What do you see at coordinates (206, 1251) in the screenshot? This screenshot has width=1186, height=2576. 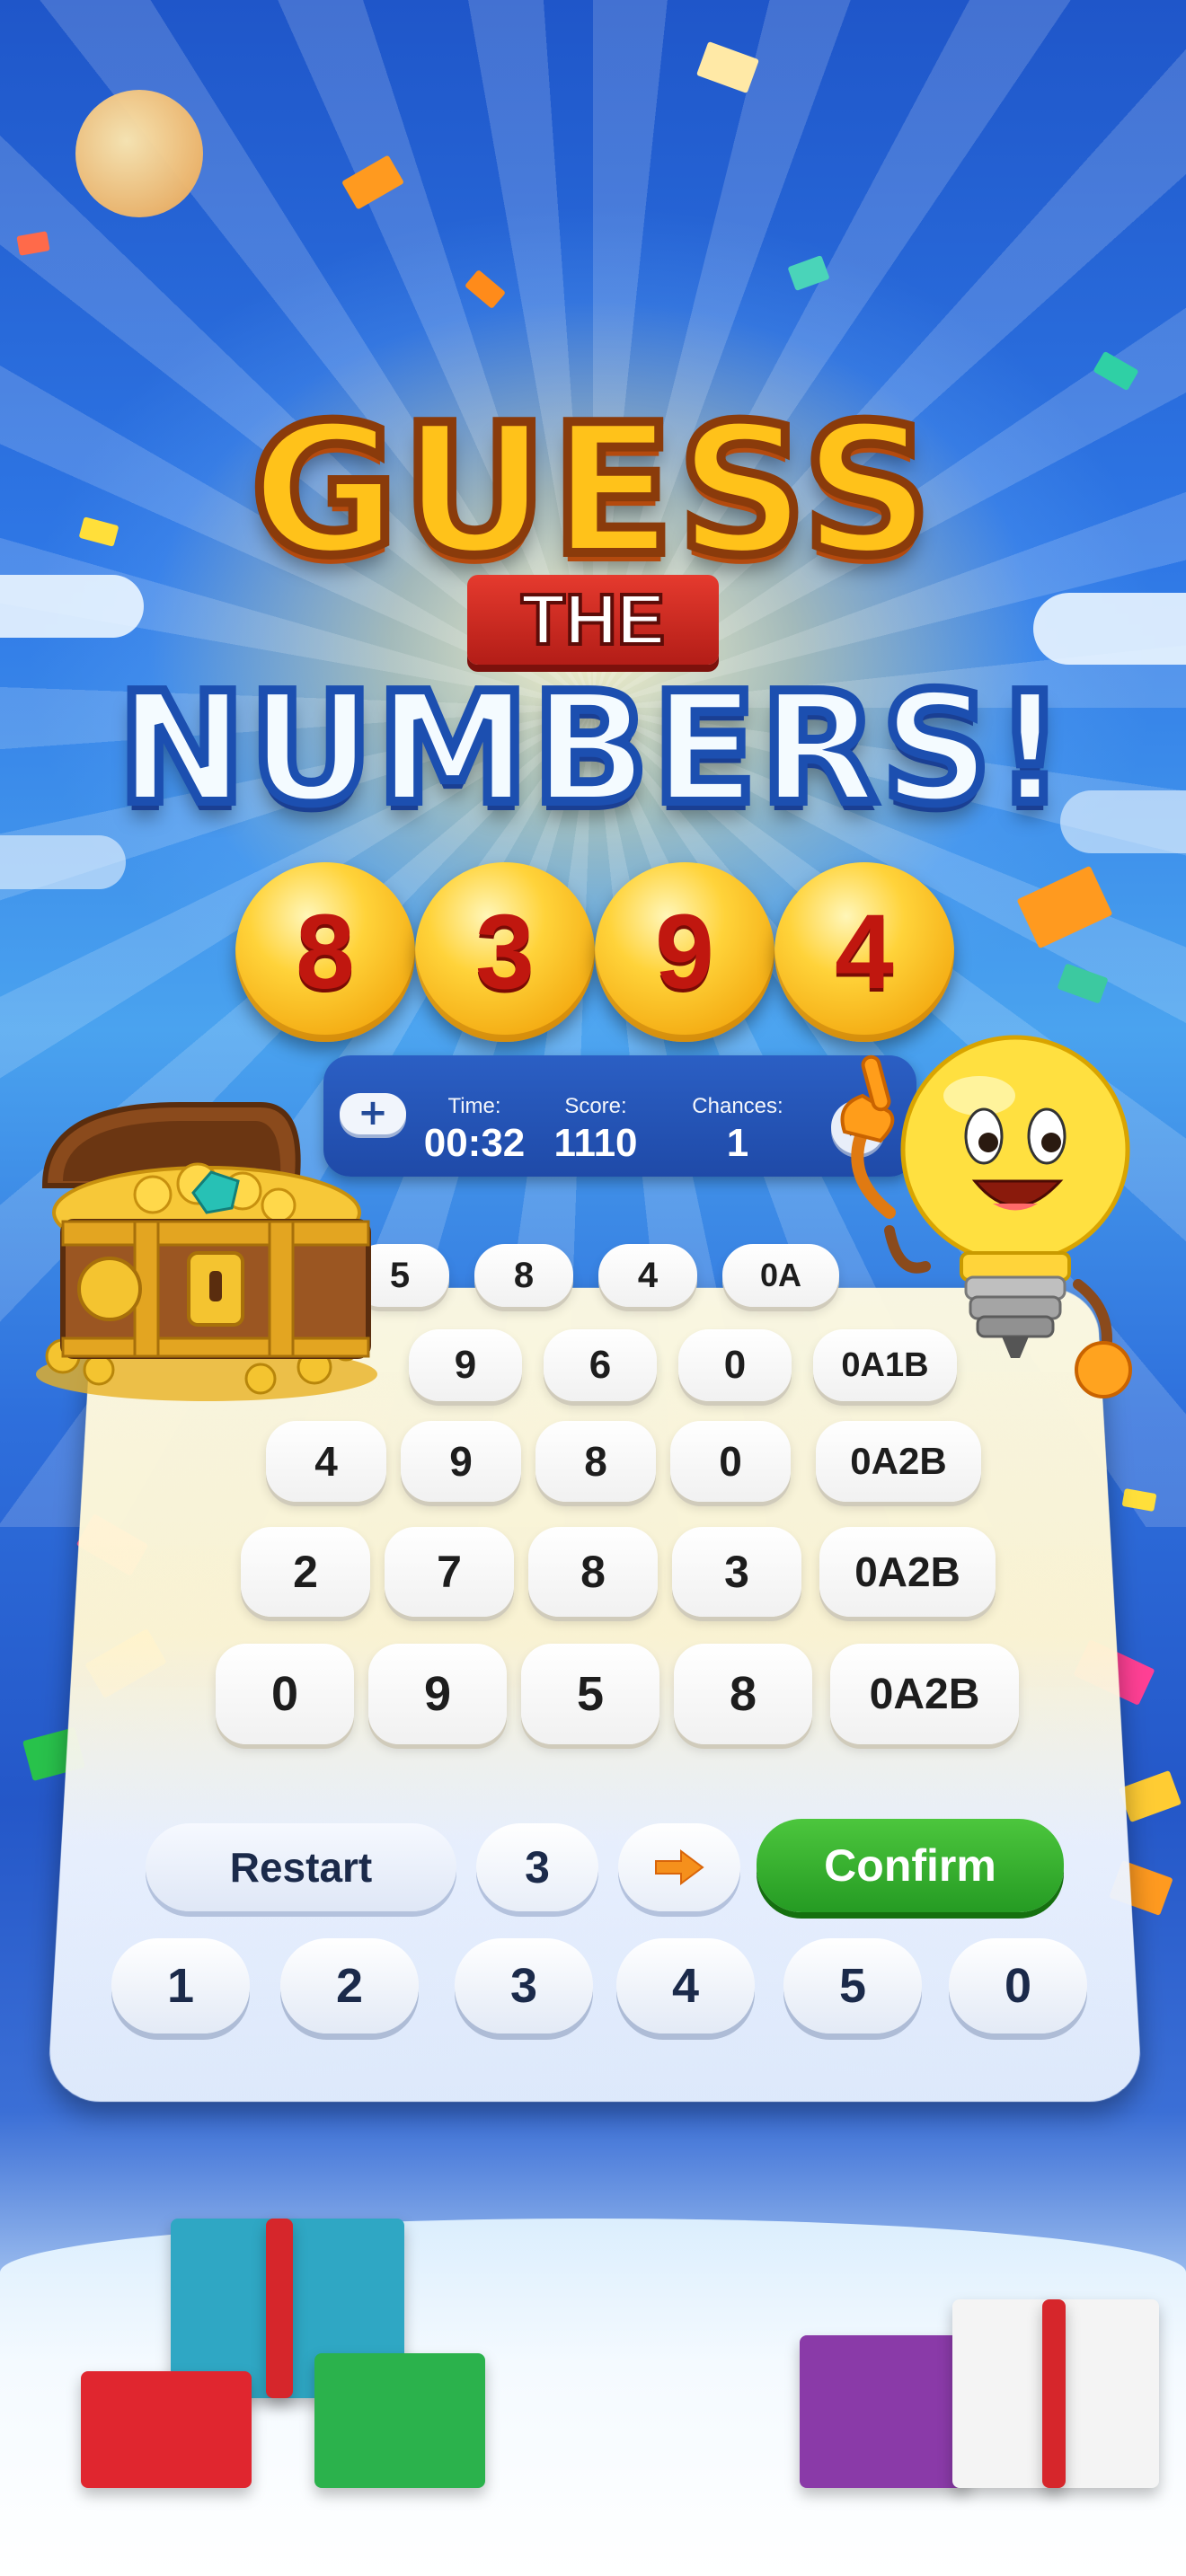 I see `treasure-chest-icon` at bounding box center [206, 1251].